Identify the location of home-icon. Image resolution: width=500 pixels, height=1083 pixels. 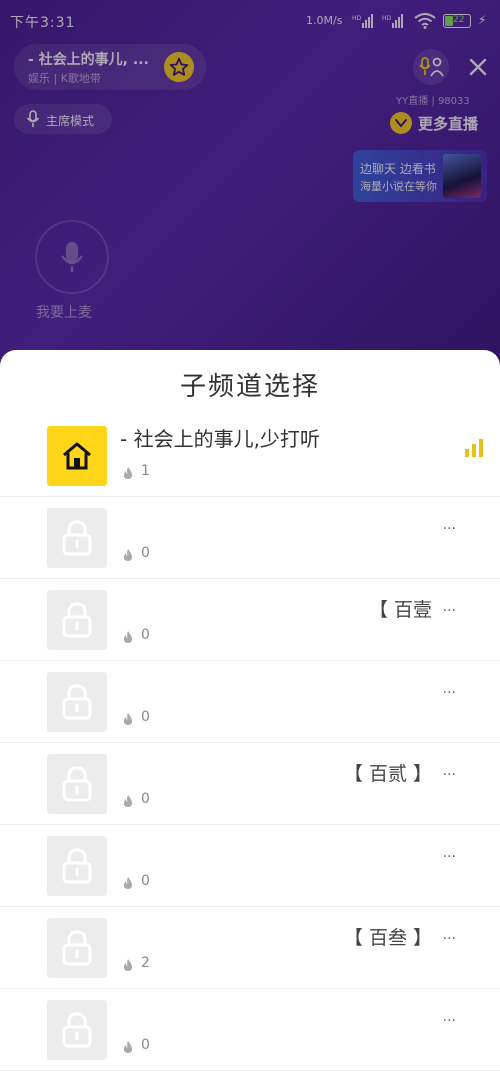
(77, 456).